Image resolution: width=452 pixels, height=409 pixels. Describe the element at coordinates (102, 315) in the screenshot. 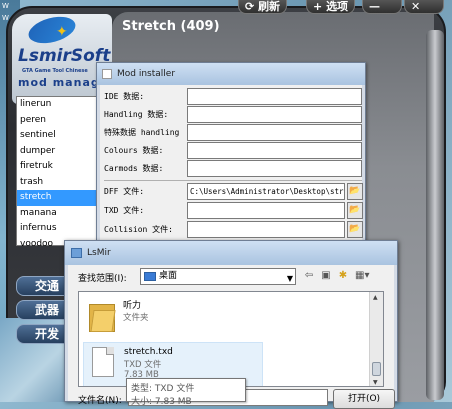

I see `folder-icon` at that location.